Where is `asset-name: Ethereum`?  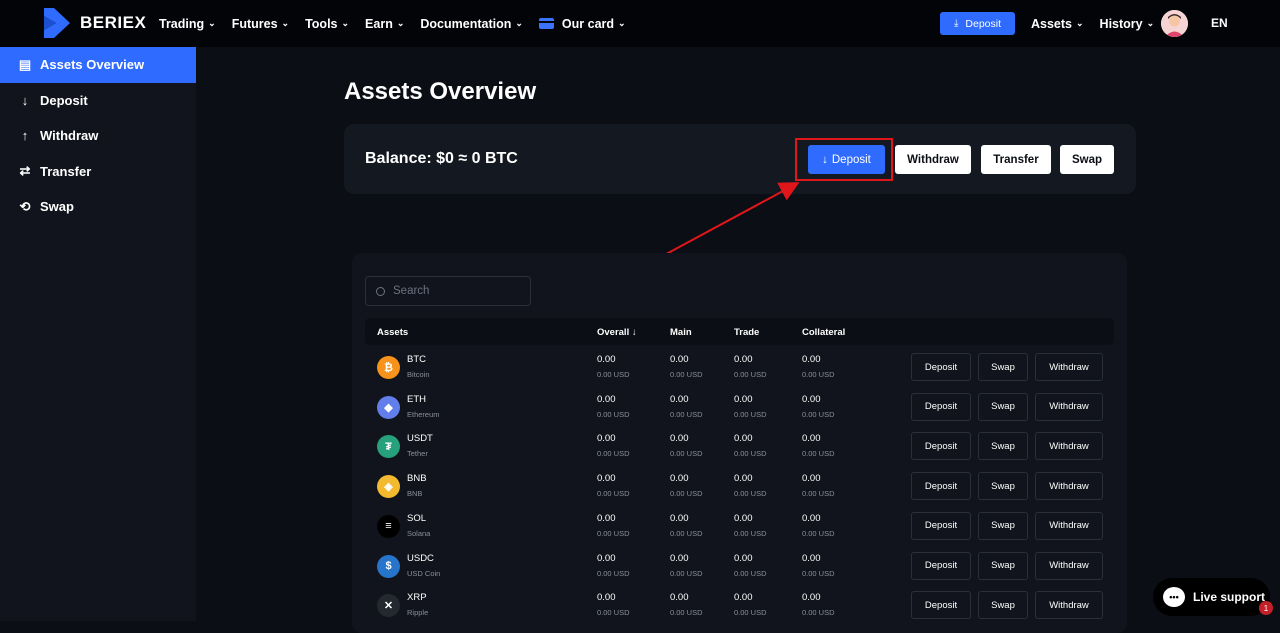
asset-name: Ethereum is located at coordinates (423, 414).